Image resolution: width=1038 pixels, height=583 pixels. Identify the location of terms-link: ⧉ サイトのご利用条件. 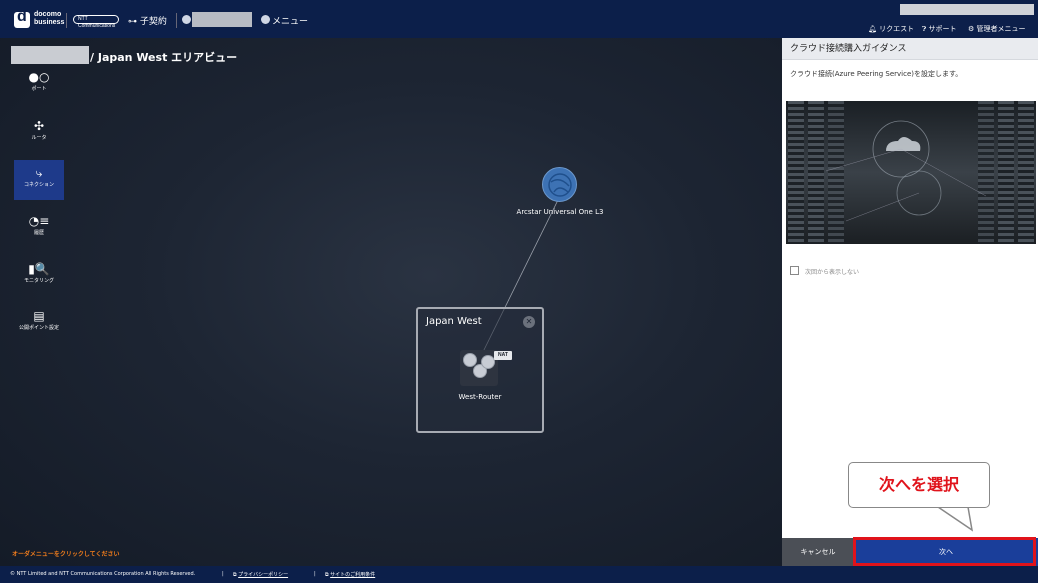
(350, 574).